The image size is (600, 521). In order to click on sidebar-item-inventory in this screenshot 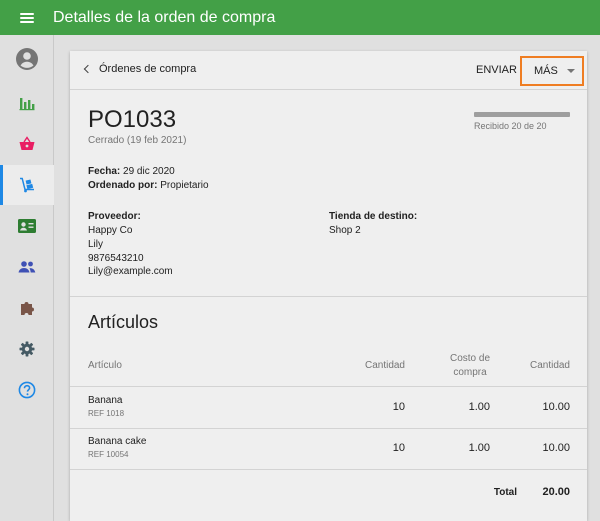, I will do `click(27, 185)`.